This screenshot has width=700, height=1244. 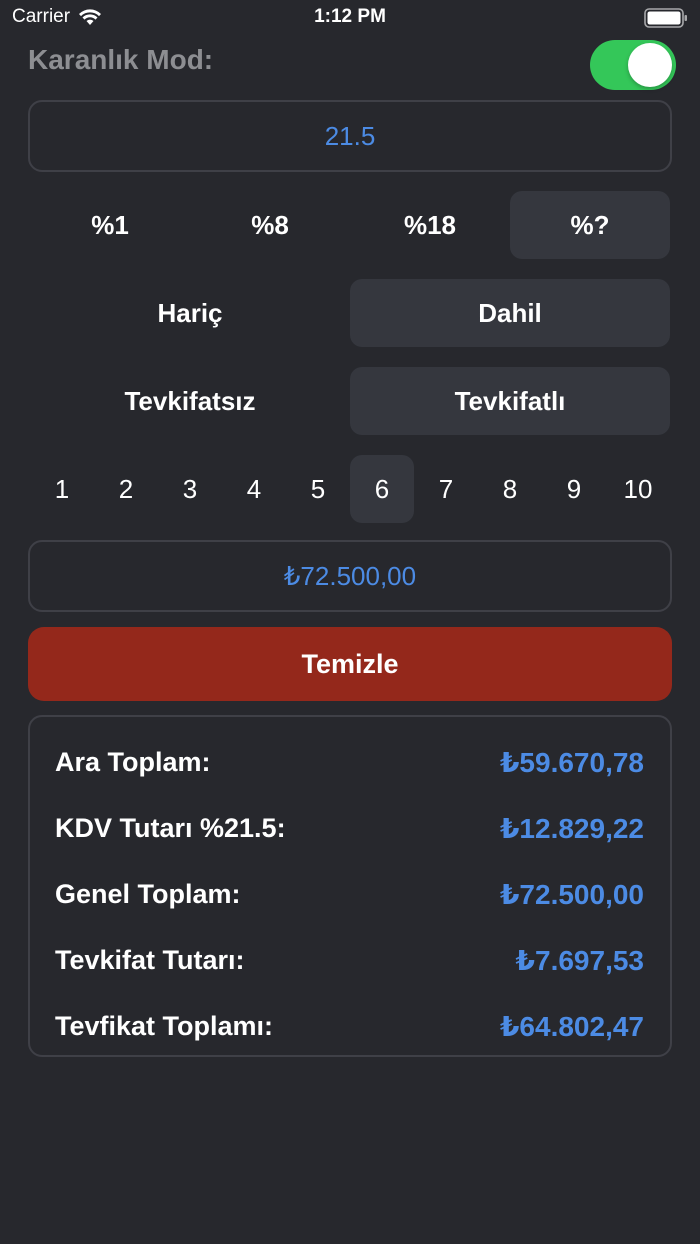 What do you see at coordinates (349, 894) in the screenshot?
I see `summary-row-grand-total: Genel Toplam: ₺72.500,00` at bounding box center [349, 894].